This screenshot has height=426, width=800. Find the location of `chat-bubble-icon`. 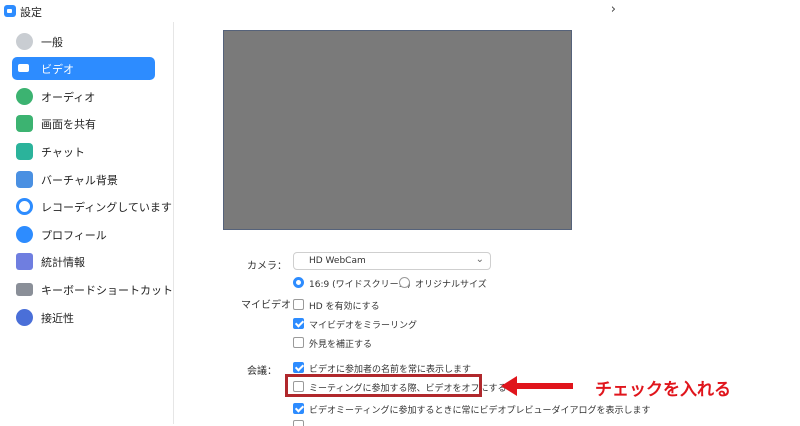

chat-bubble-icon is located at coordinates (24, 151).